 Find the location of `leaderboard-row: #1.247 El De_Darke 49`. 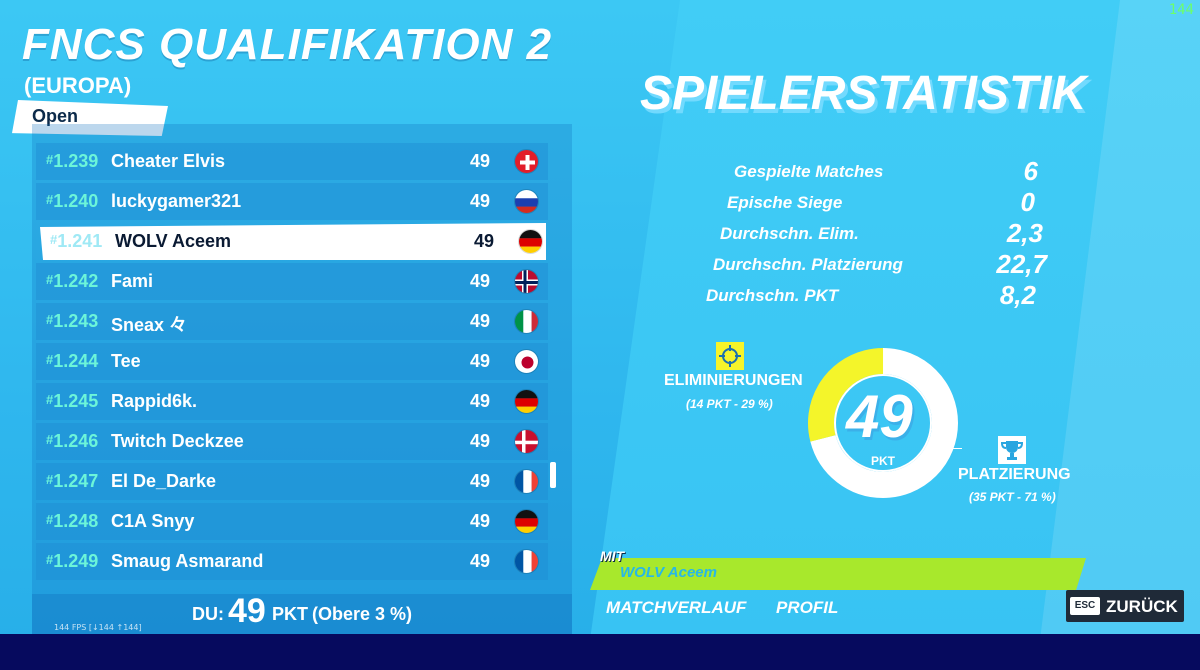

leaderboard-row: #1.247 El De_Darke 49 is located at coordinates (292, 481).